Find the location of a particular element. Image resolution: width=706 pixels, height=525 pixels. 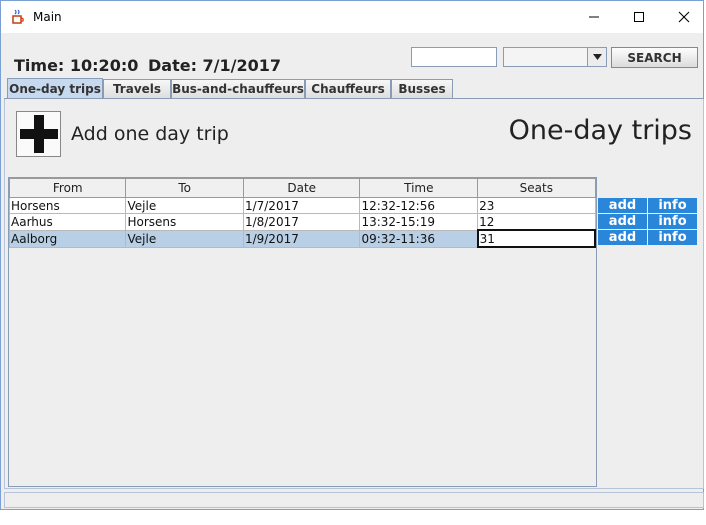

close-button is located at coordinates (683, 17).